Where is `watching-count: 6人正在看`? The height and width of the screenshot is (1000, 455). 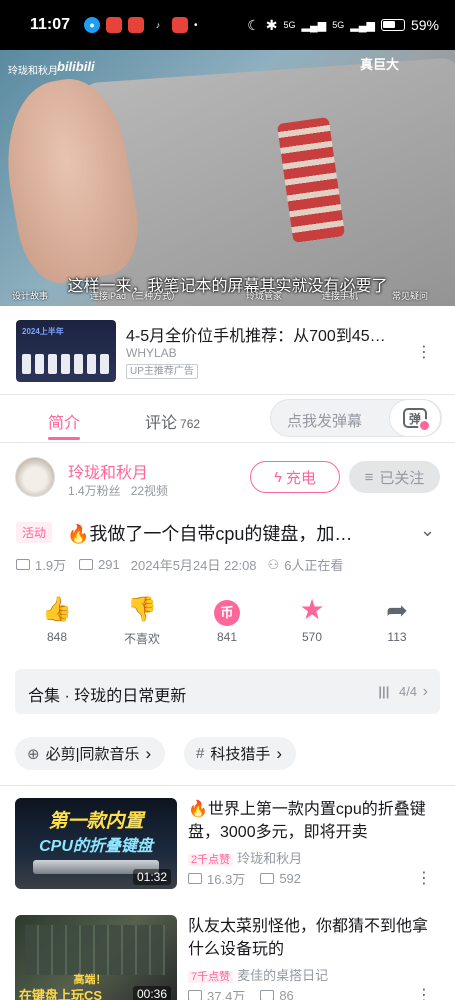 watching-count: 6人正在看 is located at coordinates (314, 565).